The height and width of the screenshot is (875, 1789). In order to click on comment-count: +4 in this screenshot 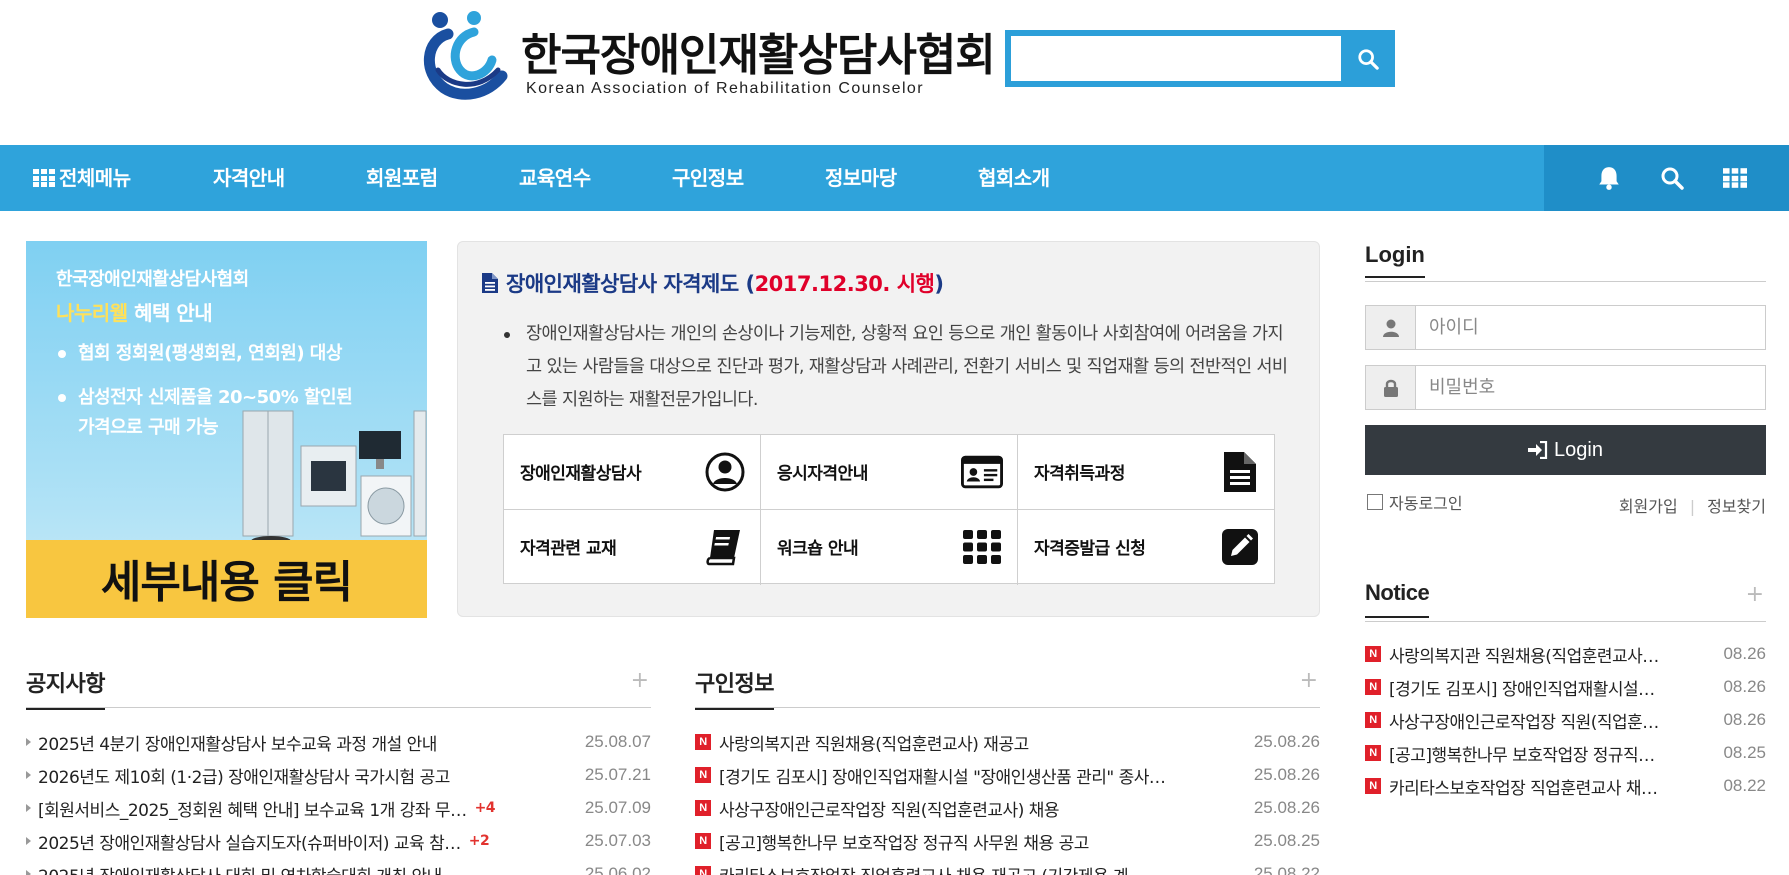, I will do `click(485, 808)`.